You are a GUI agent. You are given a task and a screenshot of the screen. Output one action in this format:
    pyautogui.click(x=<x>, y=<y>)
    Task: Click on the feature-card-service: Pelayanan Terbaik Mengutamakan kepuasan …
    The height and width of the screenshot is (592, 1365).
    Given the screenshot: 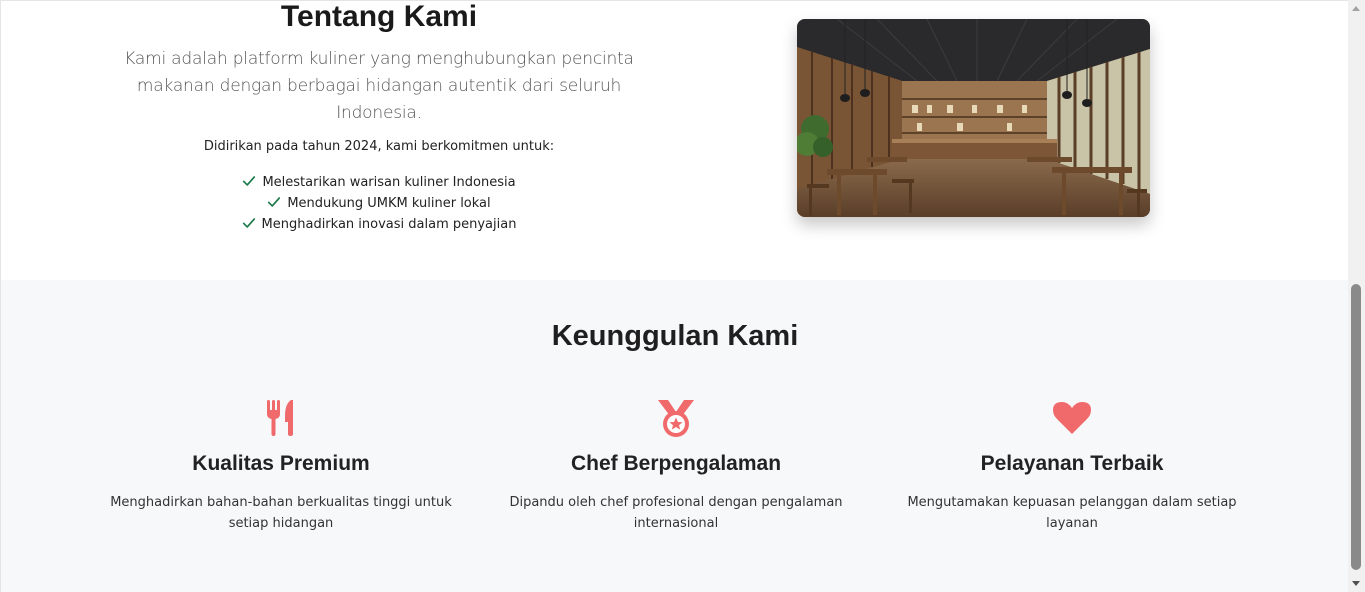 What is the action you would take?
    pyautogui.click(x=1072, y=466)
    